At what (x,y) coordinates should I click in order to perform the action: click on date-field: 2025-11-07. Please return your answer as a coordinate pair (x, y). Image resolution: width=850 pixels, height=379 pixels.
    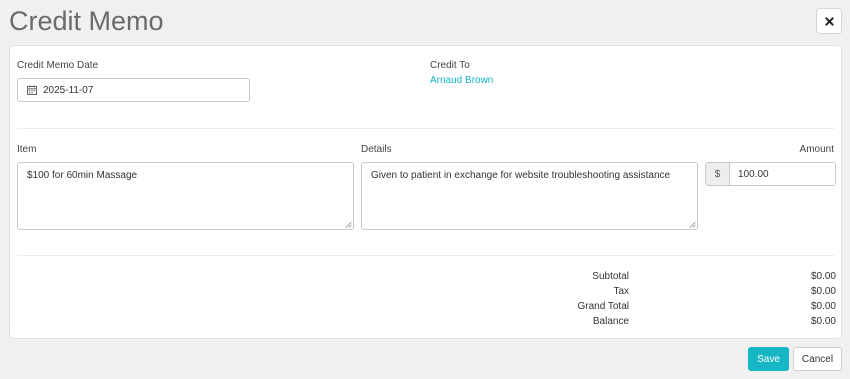
    Looking at the image, I should click on (133, 90).